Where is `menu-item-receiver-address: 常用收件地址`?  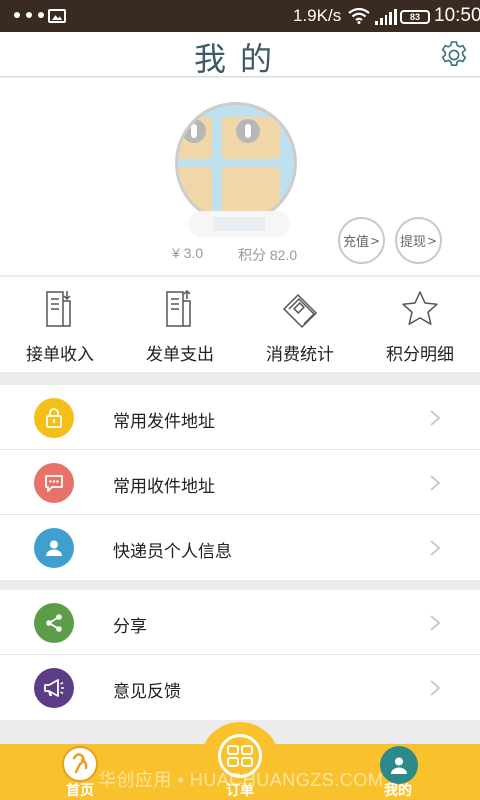
menu-item-receiver-address: 常用收件地址 is located at coordinates (240, 482).